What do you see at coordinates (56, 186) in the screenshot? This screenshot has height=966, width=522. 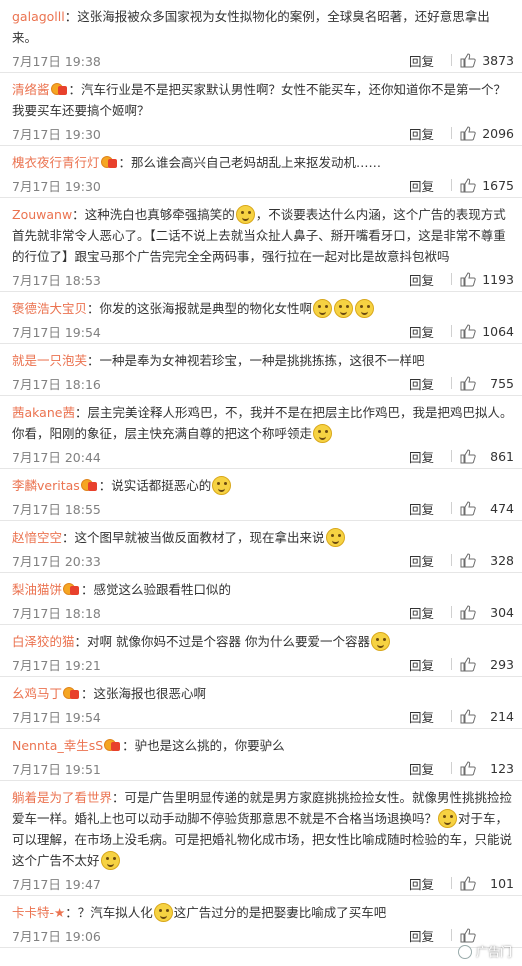 I see `comment-time: 7月17日 19:30` at bounding box center [56, 186].